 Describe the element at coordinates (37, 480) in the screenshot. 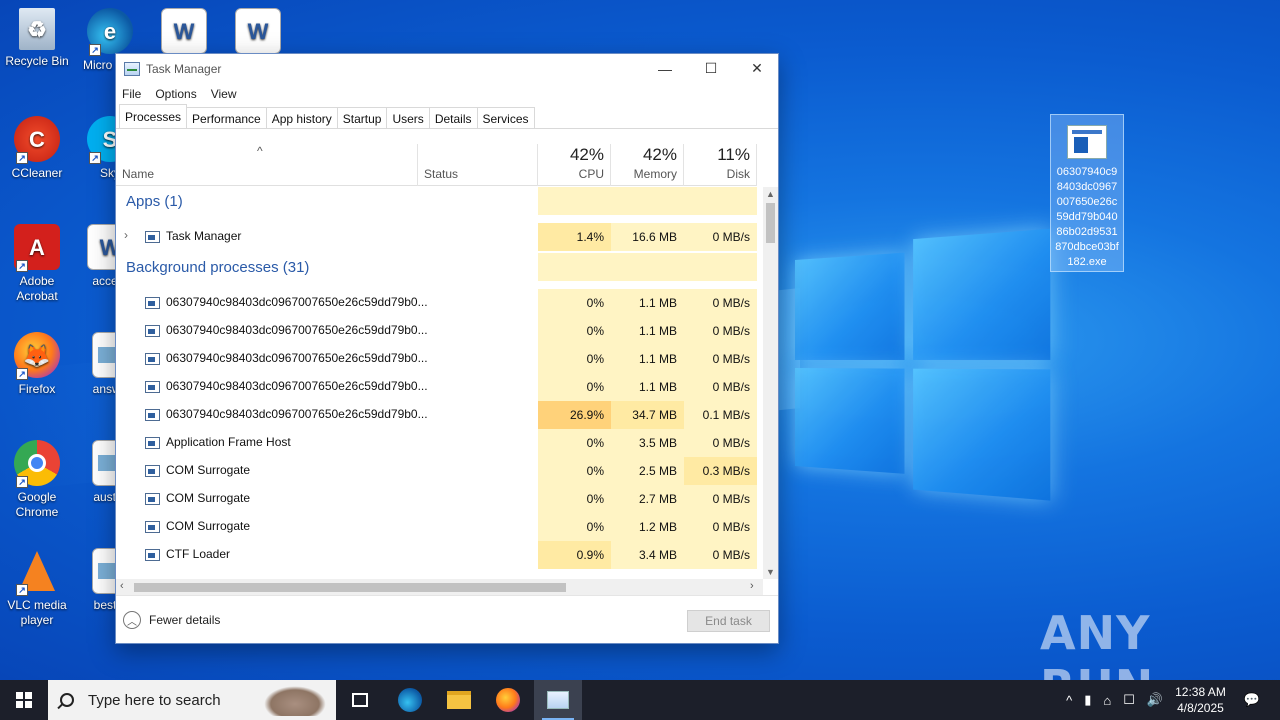

I see `desktop-icon-google-chrome: ↗ Google Chrome` at that location.